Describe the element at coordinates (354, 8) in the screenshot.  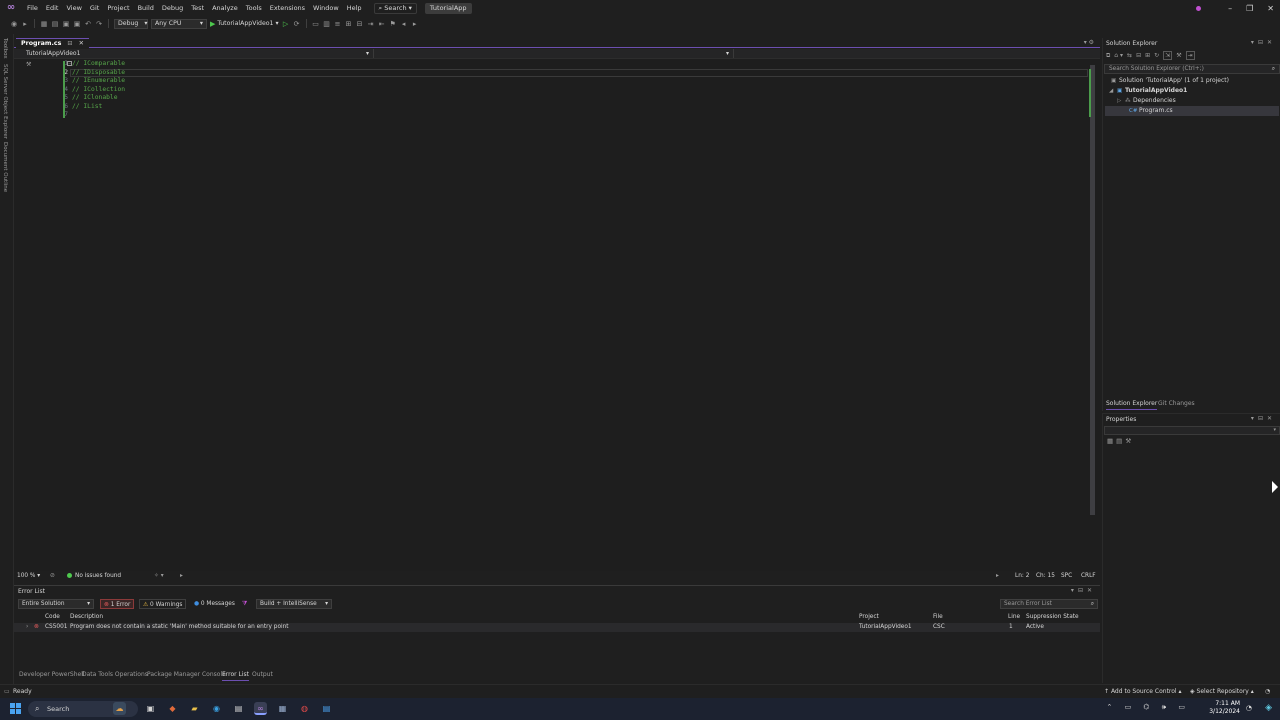
I see `menu-help: Help` at that location.